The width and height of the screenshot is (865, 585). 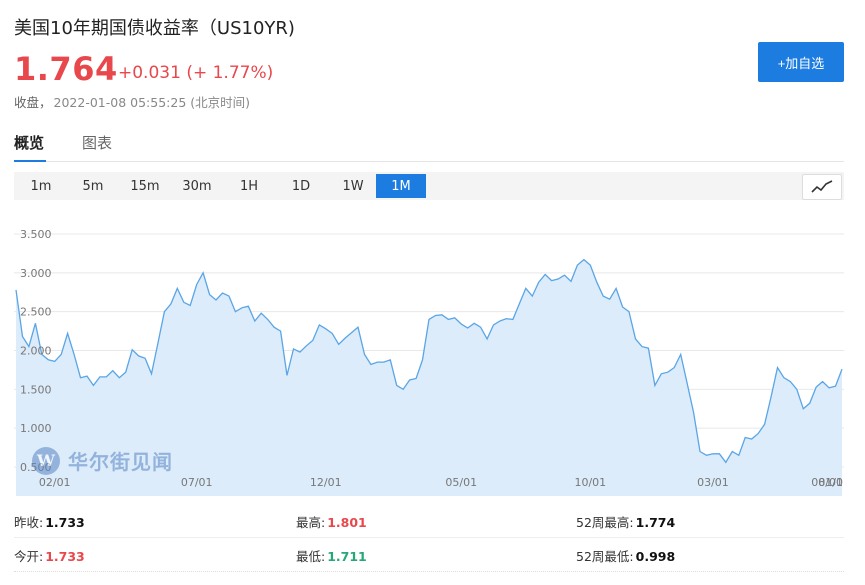 What do you see at coordinates (120, 462) in the screenshot?
I see `watermark-text: 华尔街见闻` at bounding box center [120, 462].